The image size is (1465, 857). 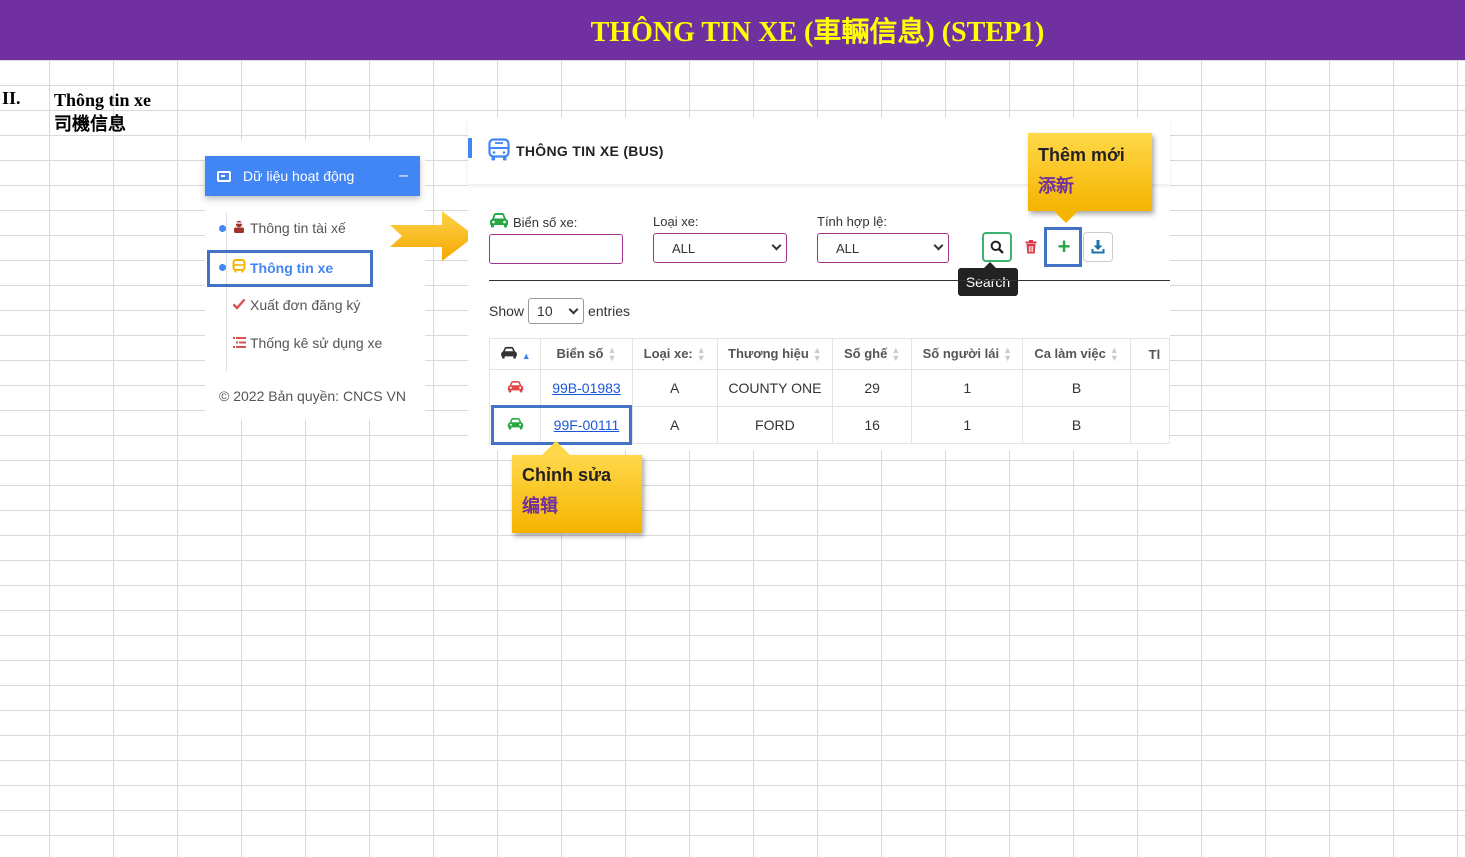 I want to click on search-button, so click(x=997, y=247).